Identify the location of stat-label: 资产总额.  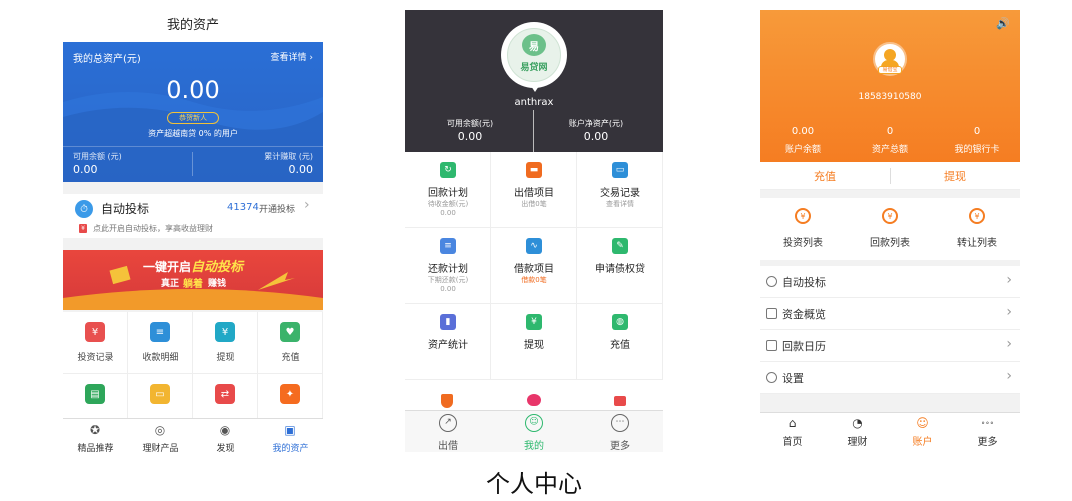
(889, 150).